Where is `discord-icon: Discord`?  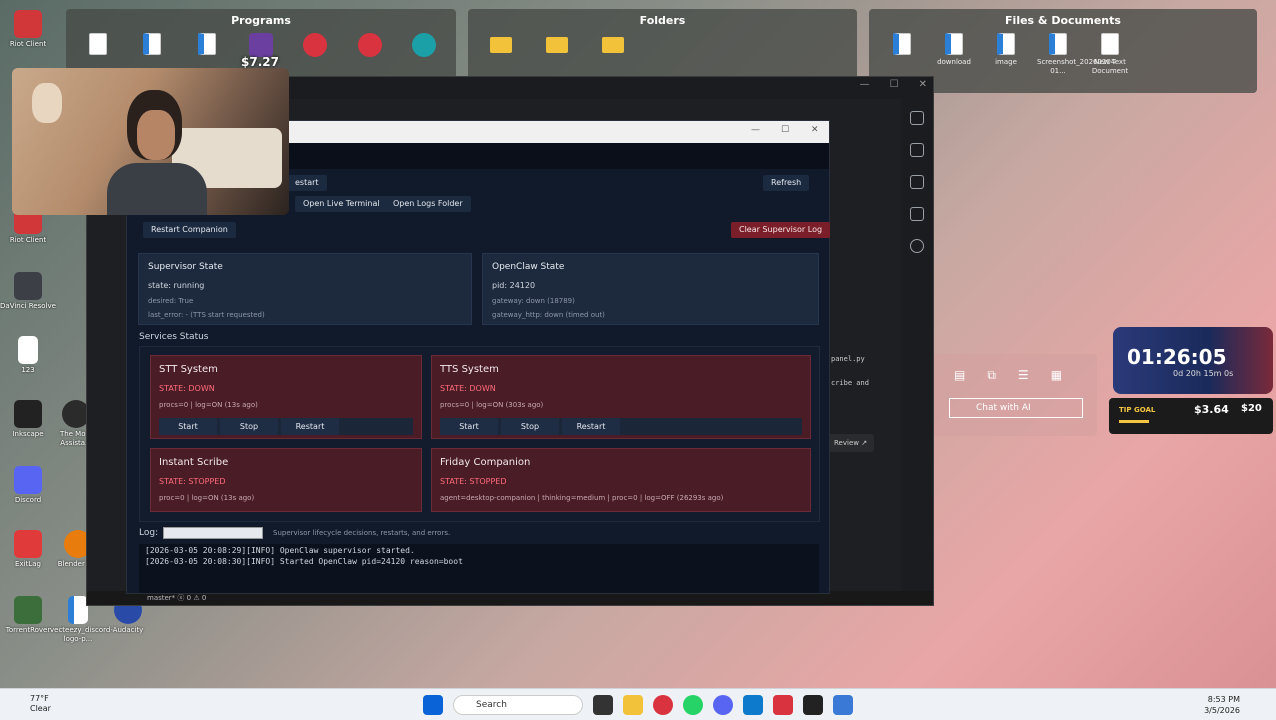
discord-icon: Discord is located at coordinates (28, 485).